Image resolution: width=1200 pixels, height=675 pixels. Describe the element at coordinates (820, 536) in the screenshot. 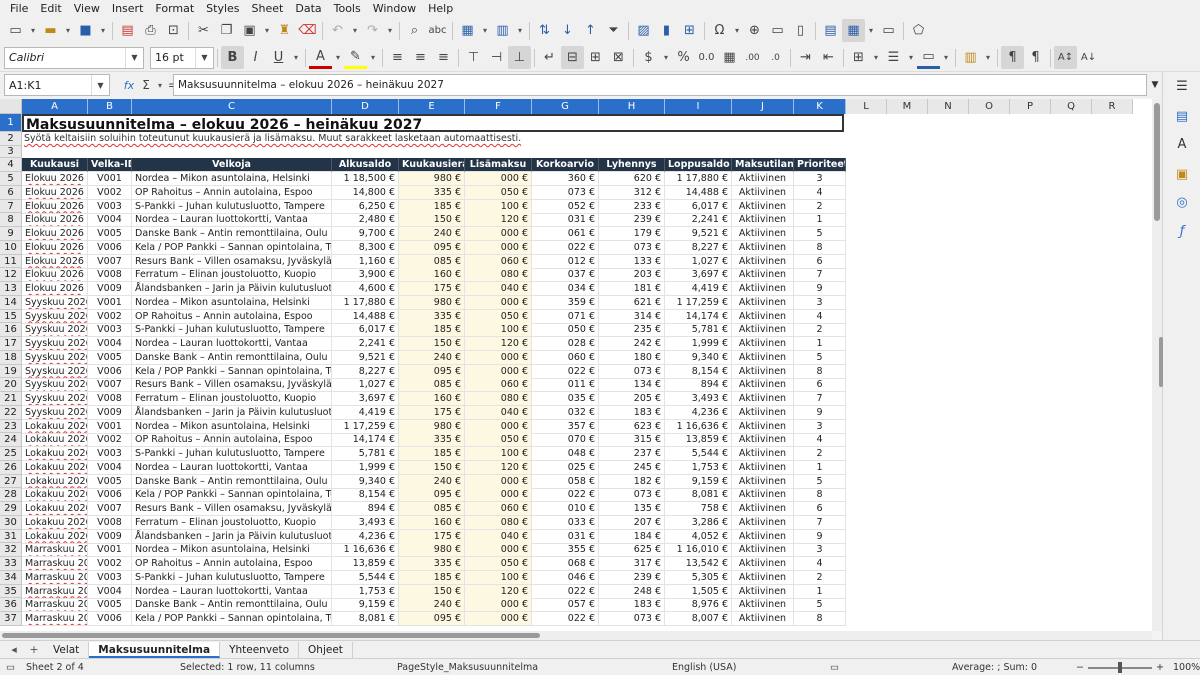

I see `table-cell: 9` at that location.